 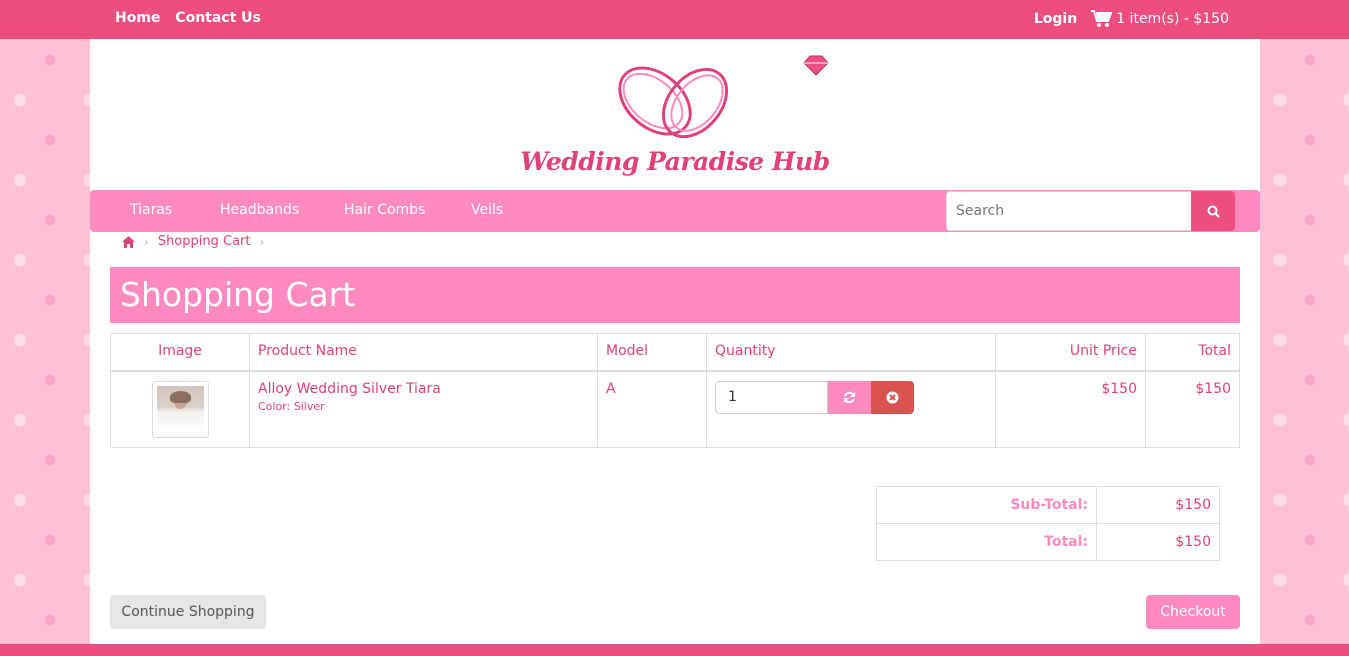 I want to click on contact-link: Contact Us, so click(x=218, y=18).